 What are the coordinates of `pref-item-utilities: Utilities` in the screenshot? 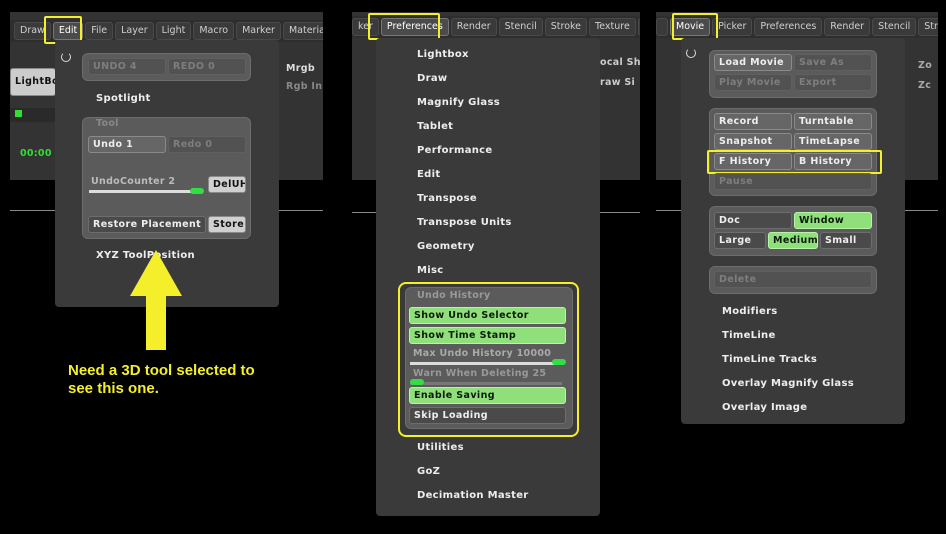 It's located at (440, 447).